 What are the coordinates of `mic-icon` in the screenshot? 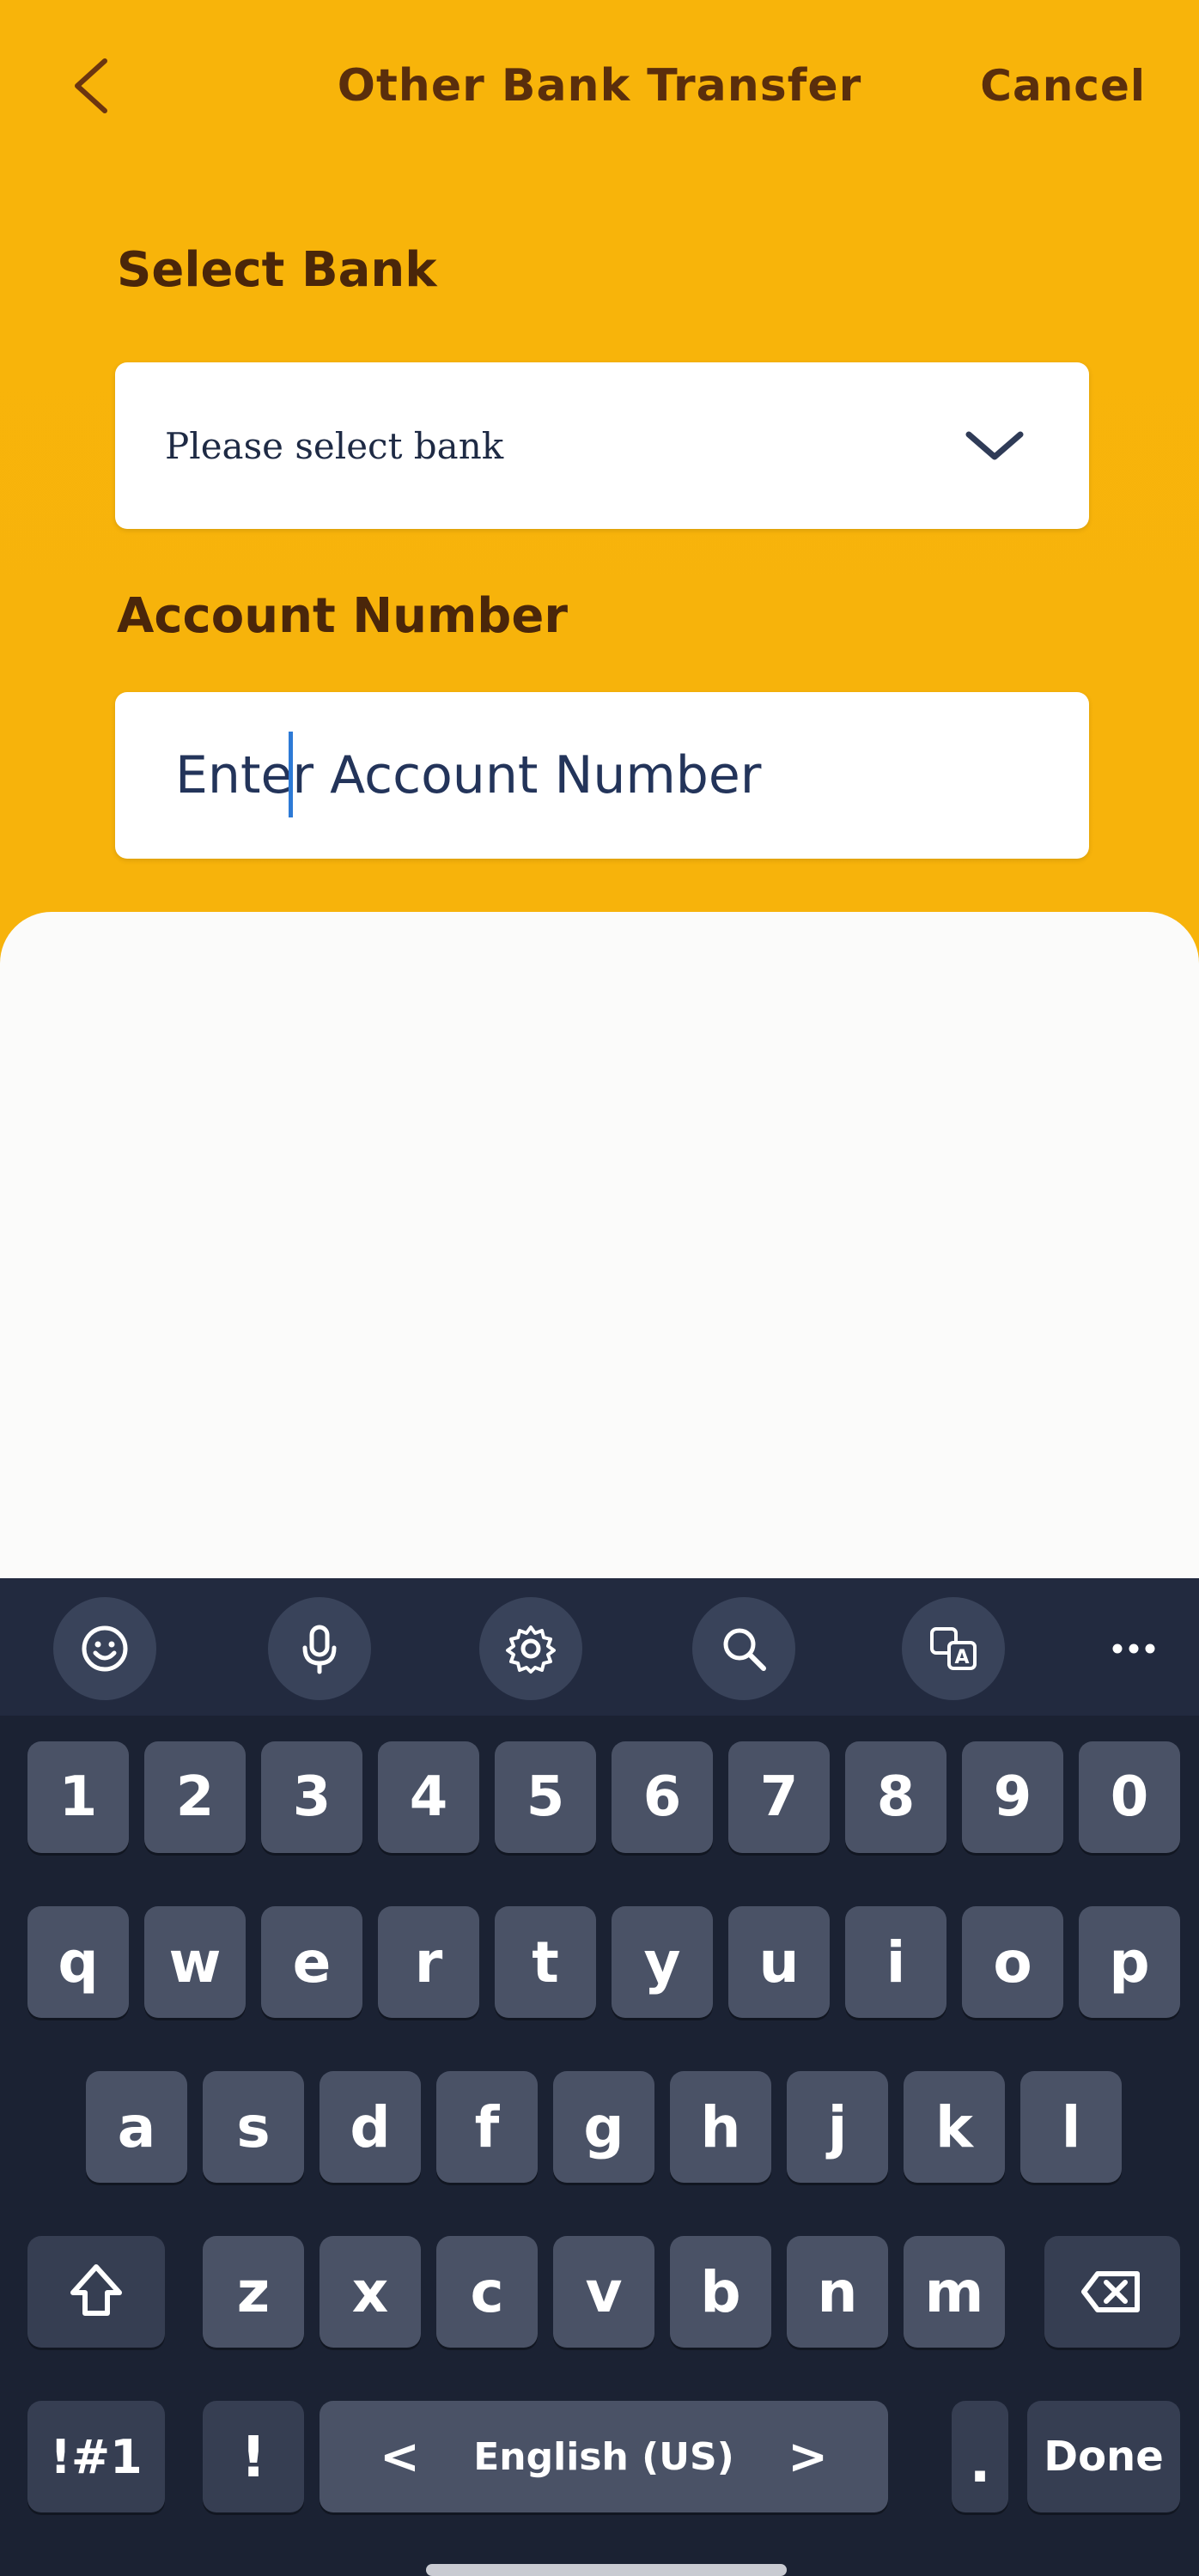 It's located at (319, 1649).